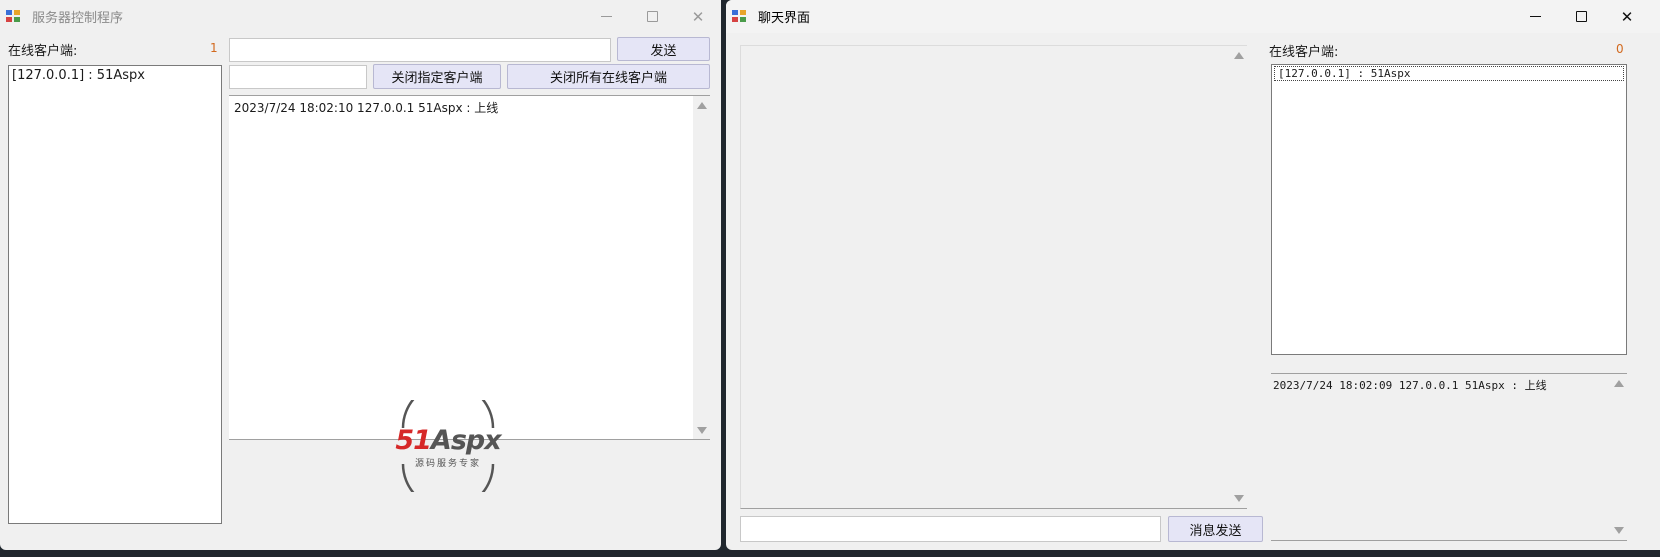 This screenshot has height=557, width=1660. What do you see at coordinates (1215, 529) in the screenshot?
I see `chat-send-button: 消息发送` at bounding box center [1215, 529].